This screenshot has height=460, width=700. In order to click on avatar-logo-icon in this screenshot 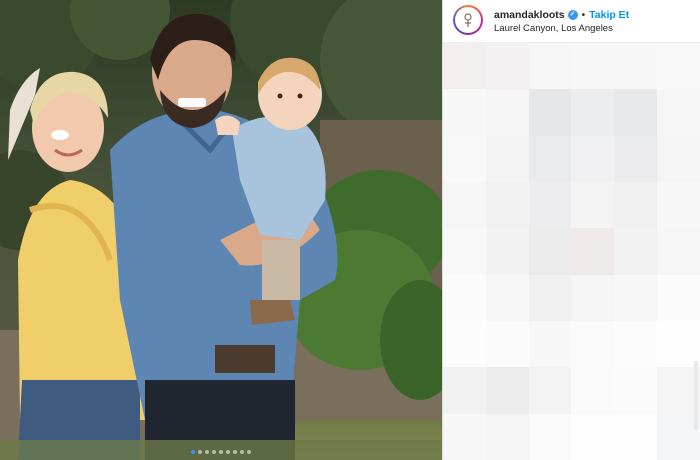, I will do `click(468, 20)`.